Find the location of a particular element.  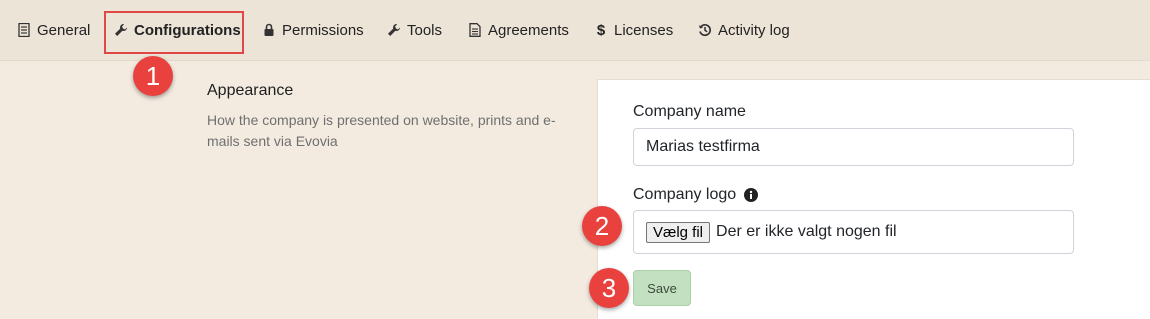

tab-label: Permissions is located at coordinates (323, 30).